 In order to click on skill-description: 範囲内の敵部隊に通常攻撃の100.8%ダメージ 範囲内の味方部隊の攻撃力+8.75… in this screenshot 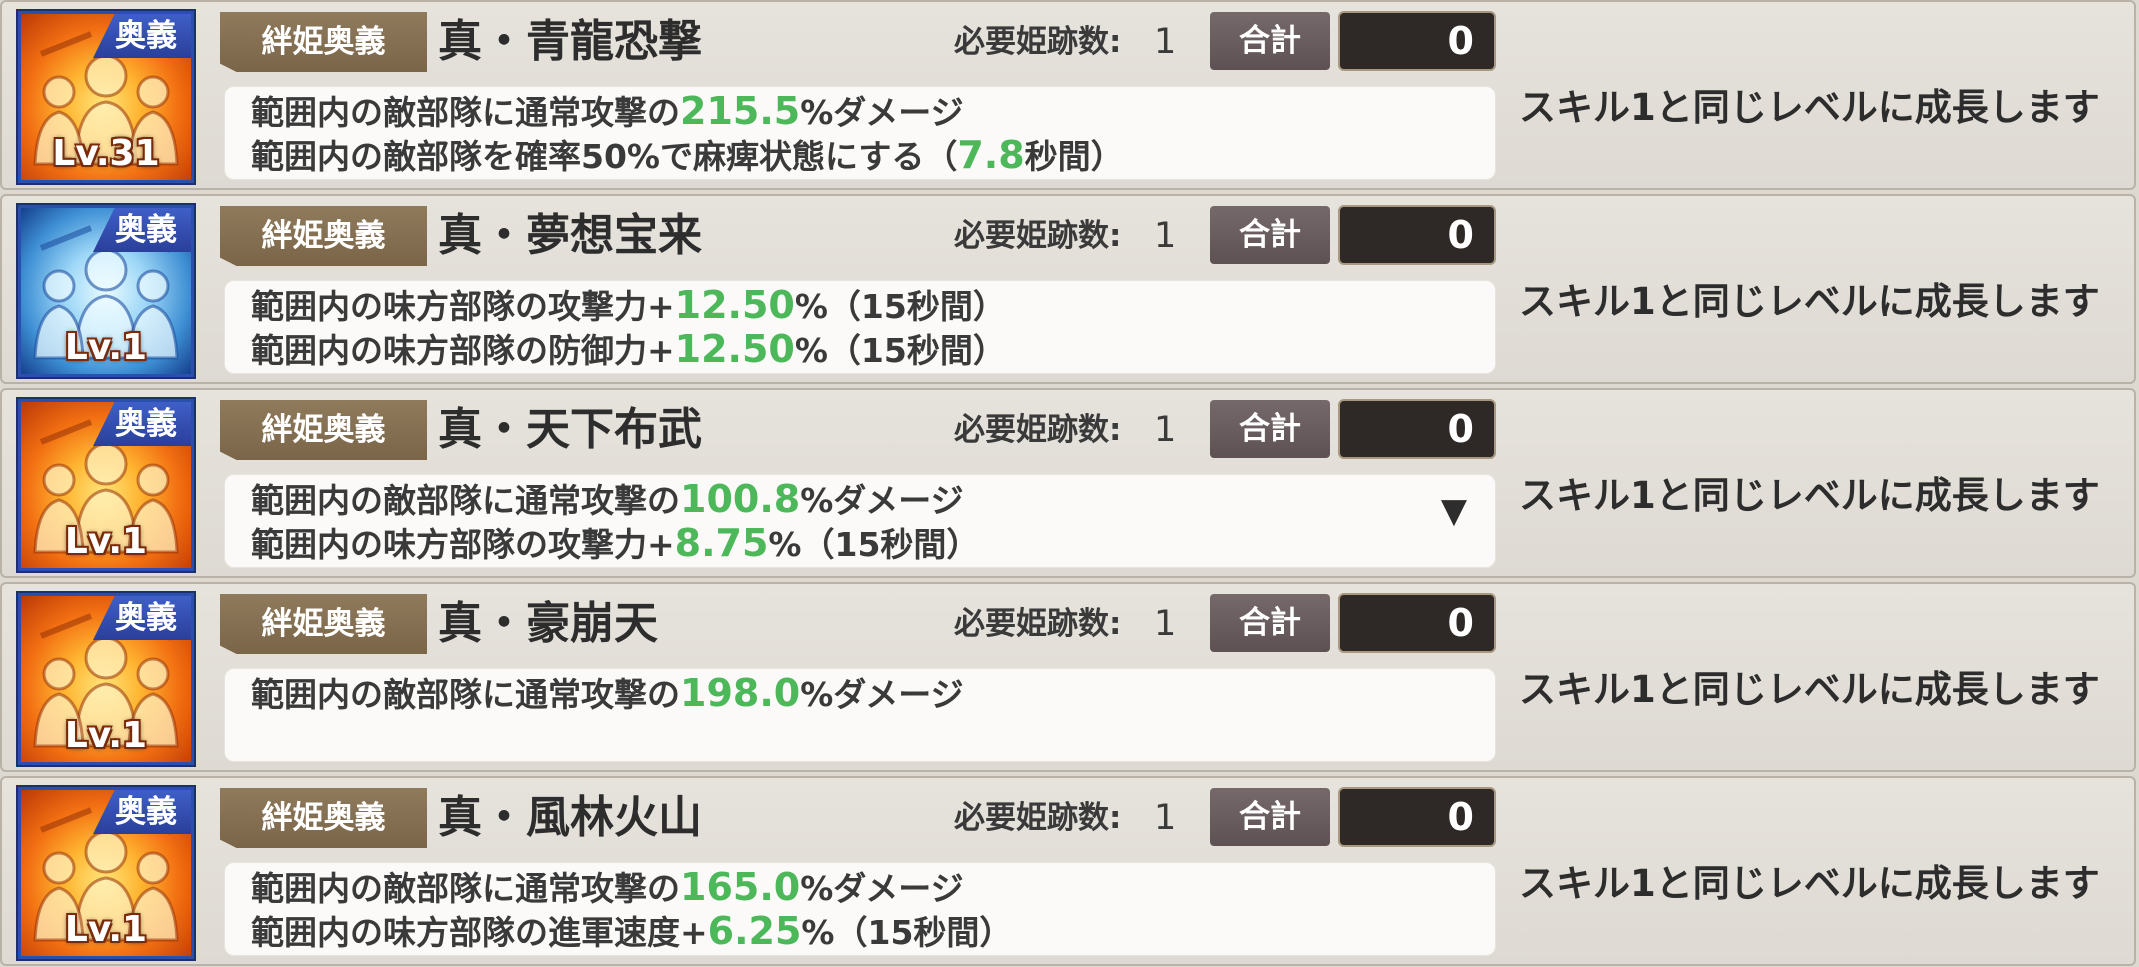, I will do `click(860, 521)`.